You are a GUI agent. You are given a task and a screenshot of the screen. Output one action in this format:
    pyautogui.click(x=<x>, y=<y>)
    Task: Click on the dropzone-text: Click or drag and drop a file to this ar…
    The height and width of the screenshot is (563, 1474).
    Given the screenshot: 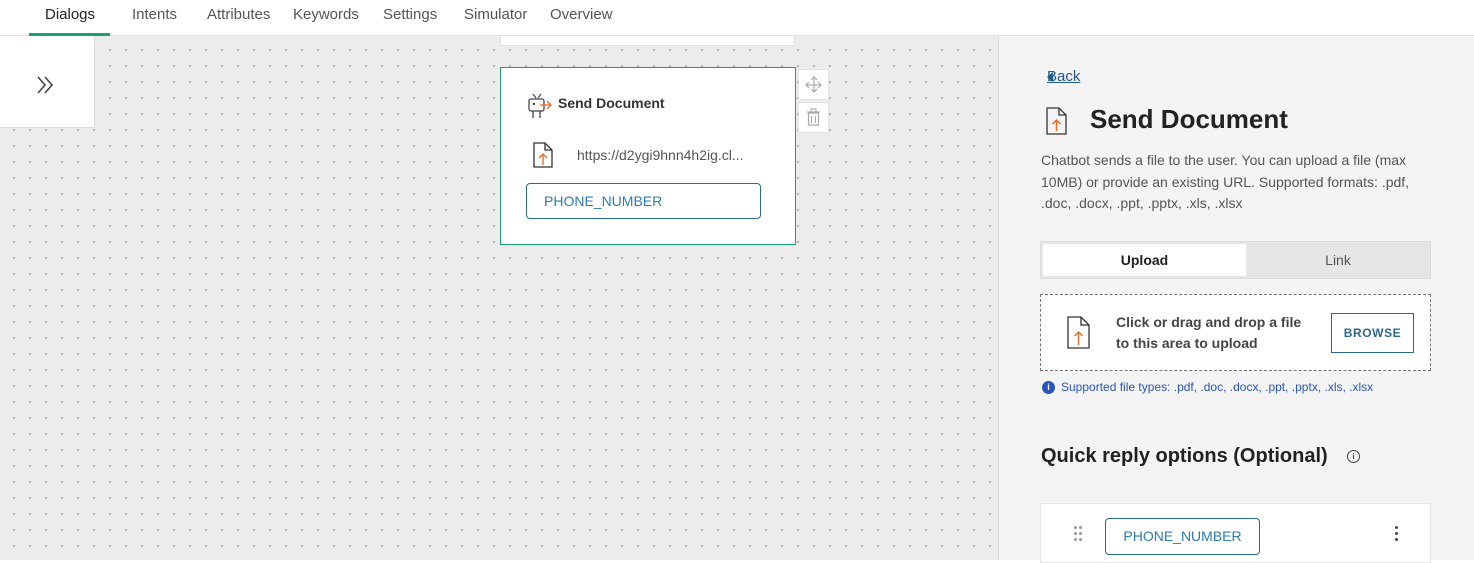 What is the action you would take?
    pyautogui.click(x=1209, y=332)
    